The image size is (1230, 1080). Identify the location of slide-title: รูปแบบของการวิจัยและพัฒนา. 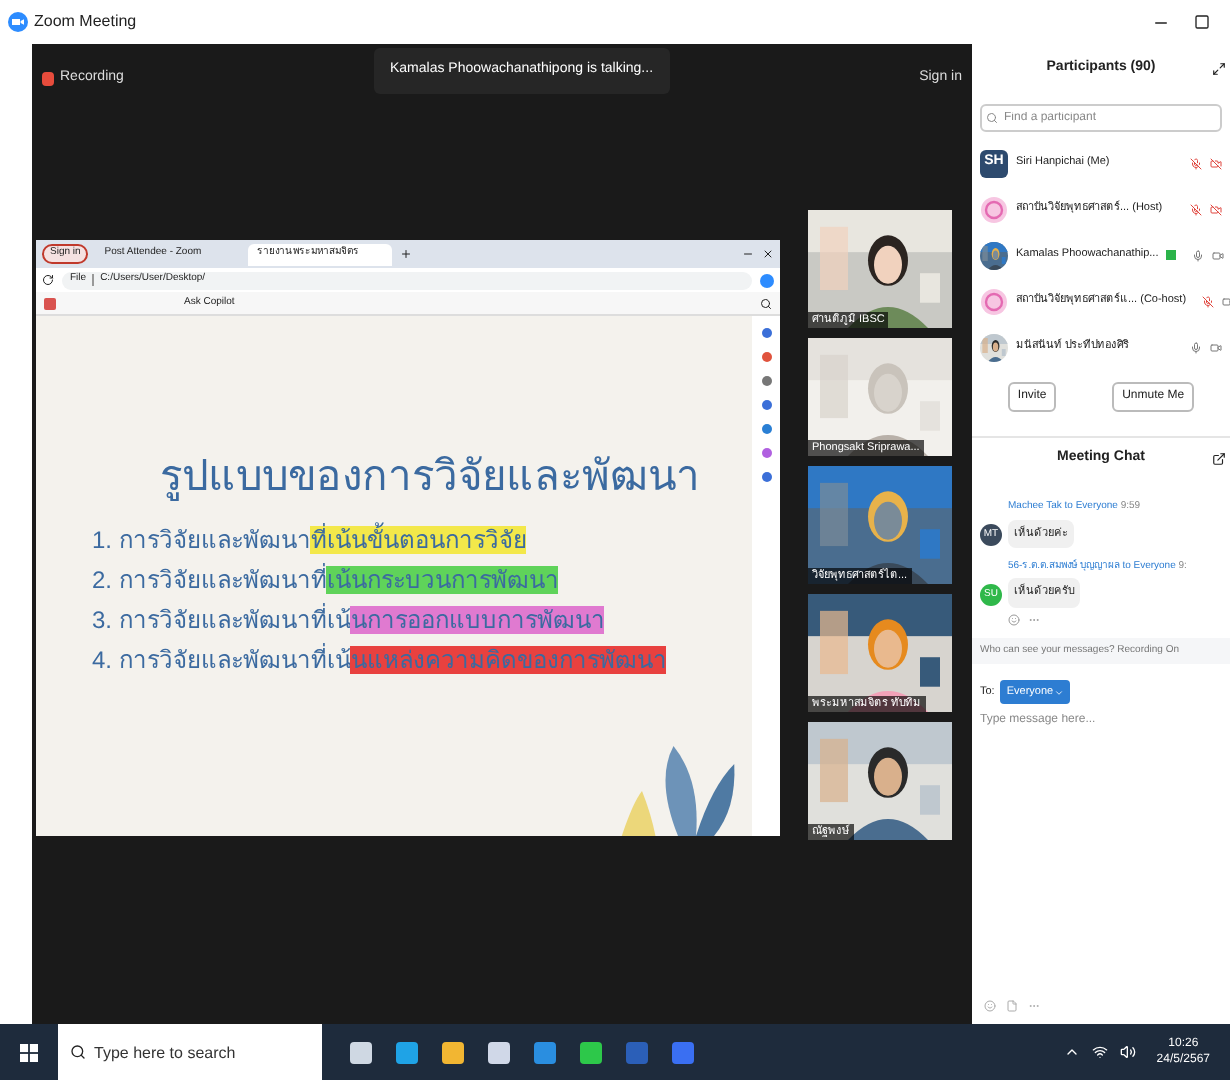
(430, 477).